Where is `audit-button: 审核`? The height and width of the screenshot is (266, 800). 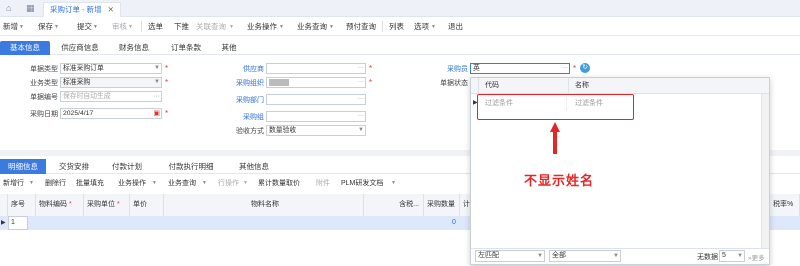
audit-button: 审核 is located at coordinates (119, 26).